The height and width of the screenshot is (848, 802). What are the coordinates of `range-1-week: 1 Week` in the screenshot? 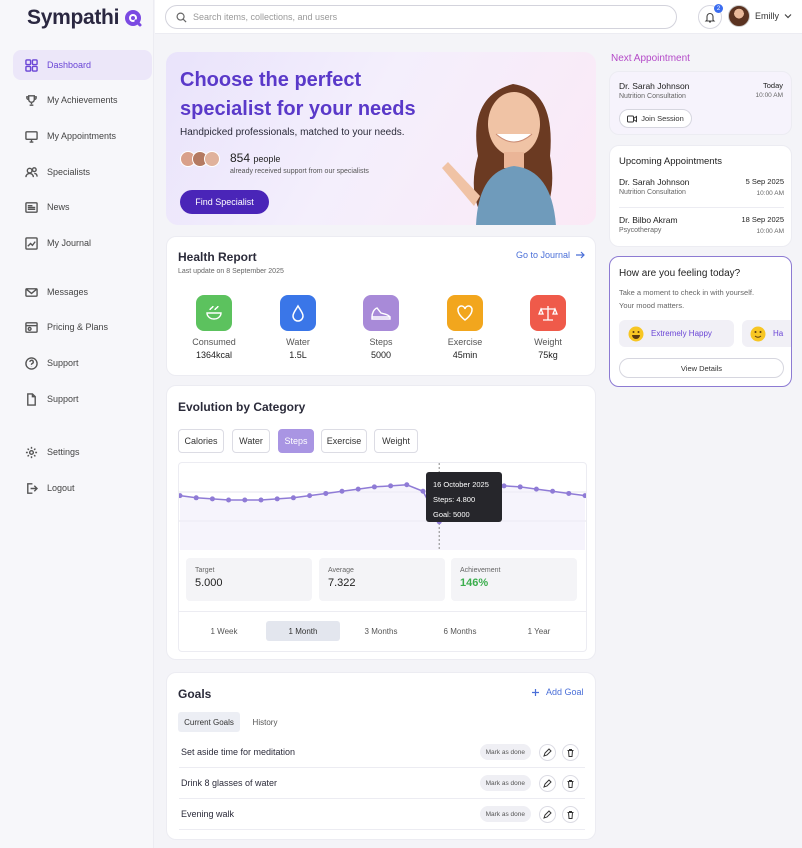 It's located at (224, 631).